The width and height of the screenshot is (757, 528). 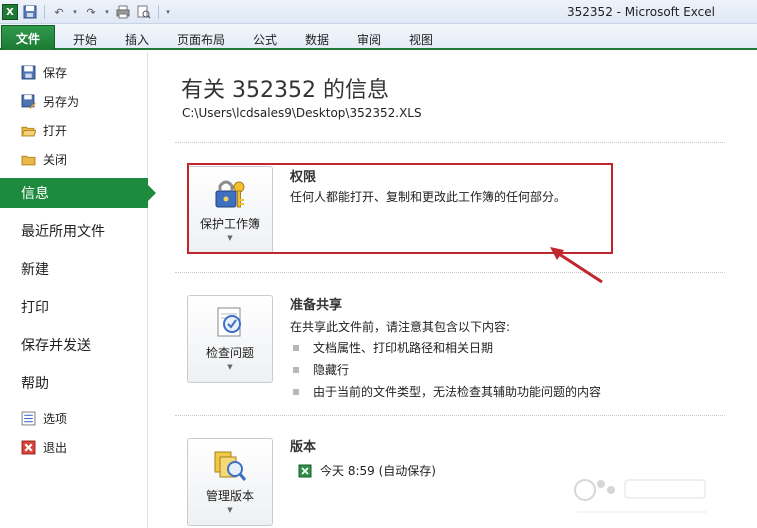 What do you see at coordinates (305, 470) in the screenshot?
I see `excel-file-icon` at bounding box center [305, 470].